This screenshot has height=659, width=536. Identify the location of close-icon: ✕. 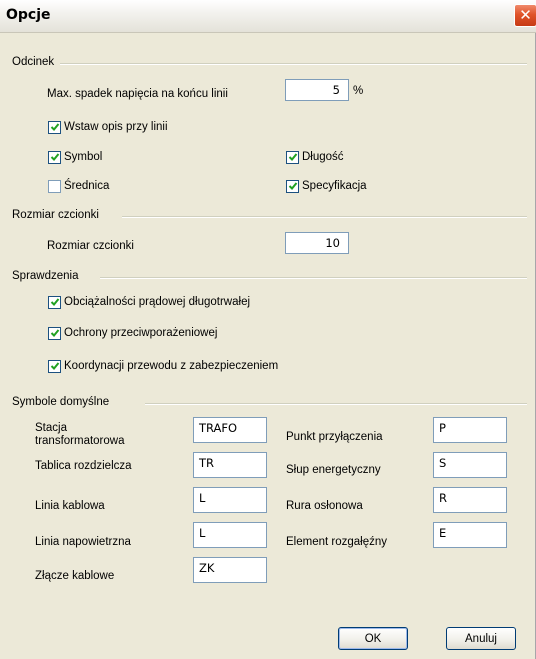
(525, 15).